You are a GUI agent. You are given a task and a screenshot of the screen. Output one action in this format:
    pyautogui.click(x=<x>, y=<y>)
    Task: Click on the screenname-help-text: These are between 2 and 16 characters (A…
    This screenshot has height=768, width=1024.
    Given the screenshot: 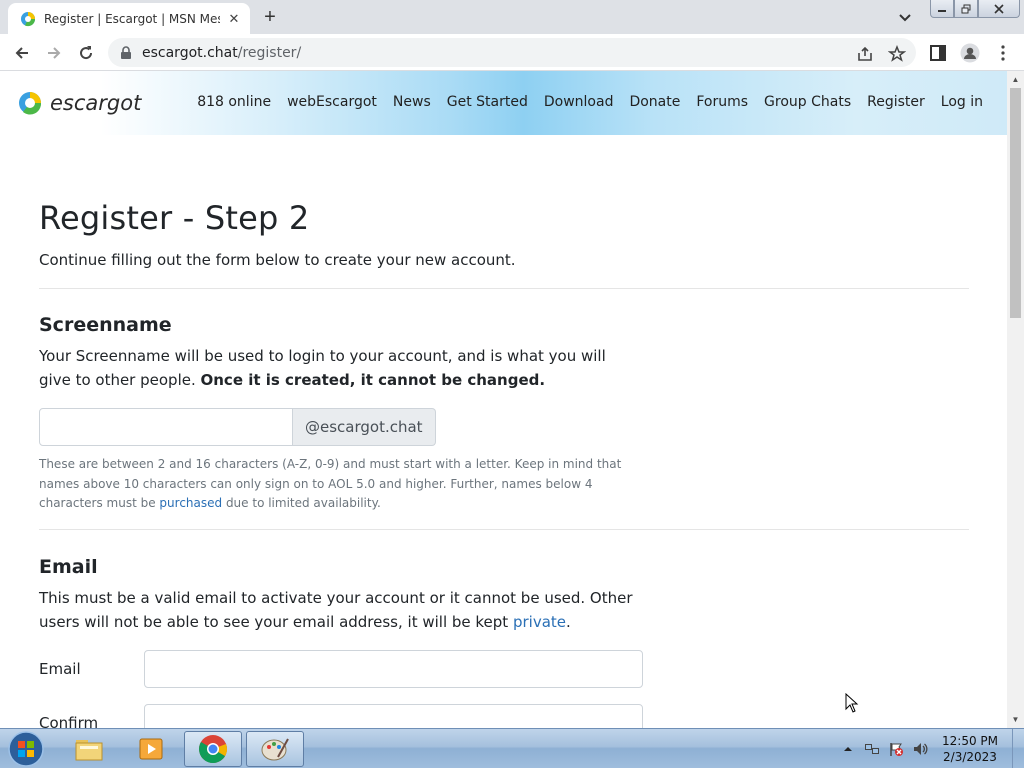 What is the action you would take?
    pyautogui.click(x=339, y=484)
    